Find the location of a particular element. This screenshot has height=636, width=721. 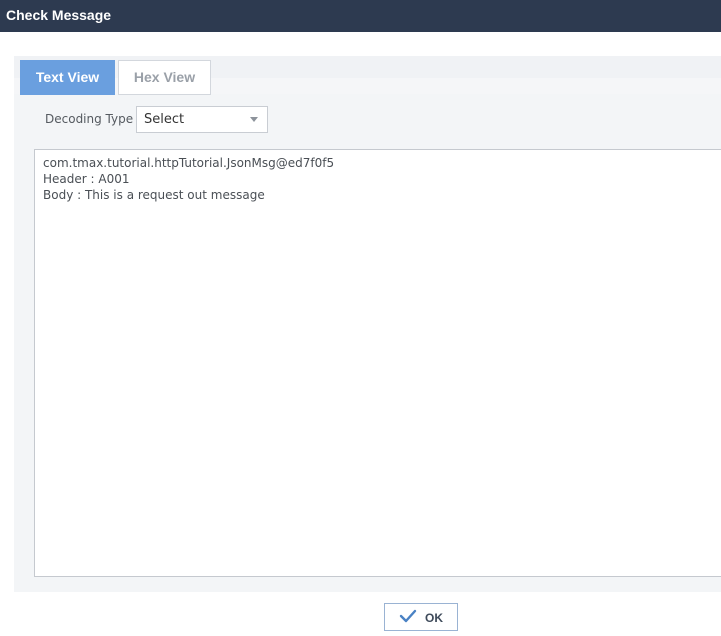

message-line: Body : This is a request out message is located at coordinates (154, 195).